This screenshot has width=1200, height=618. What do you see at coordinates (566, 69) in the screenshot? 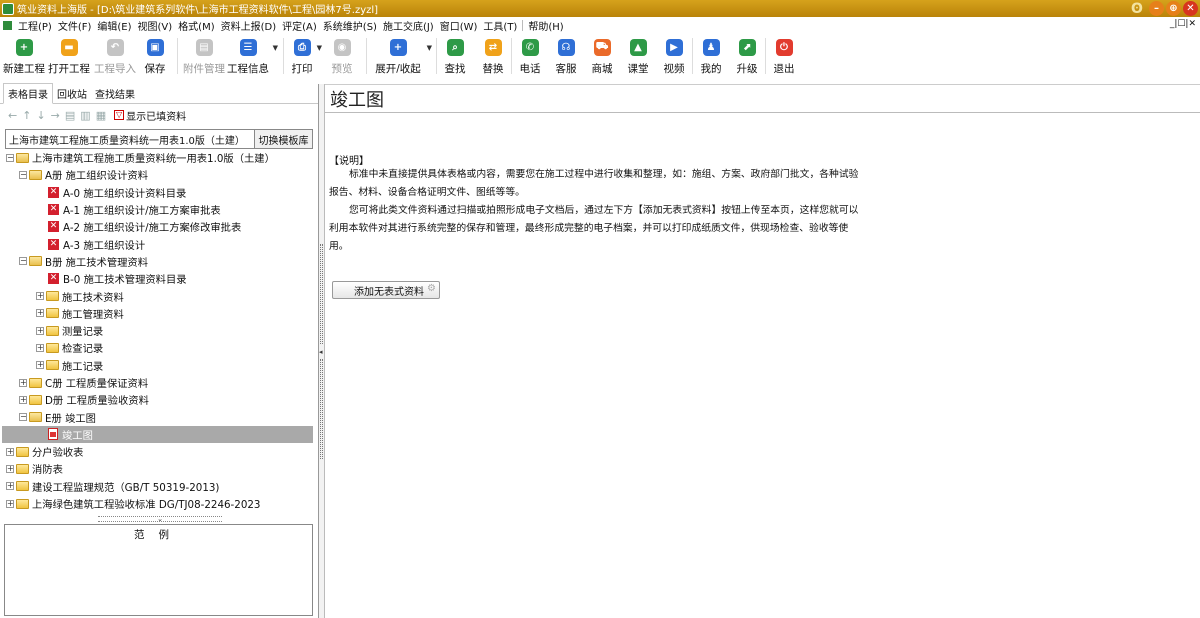
I see `service-label: 客服` at bounding box center [566, 69].